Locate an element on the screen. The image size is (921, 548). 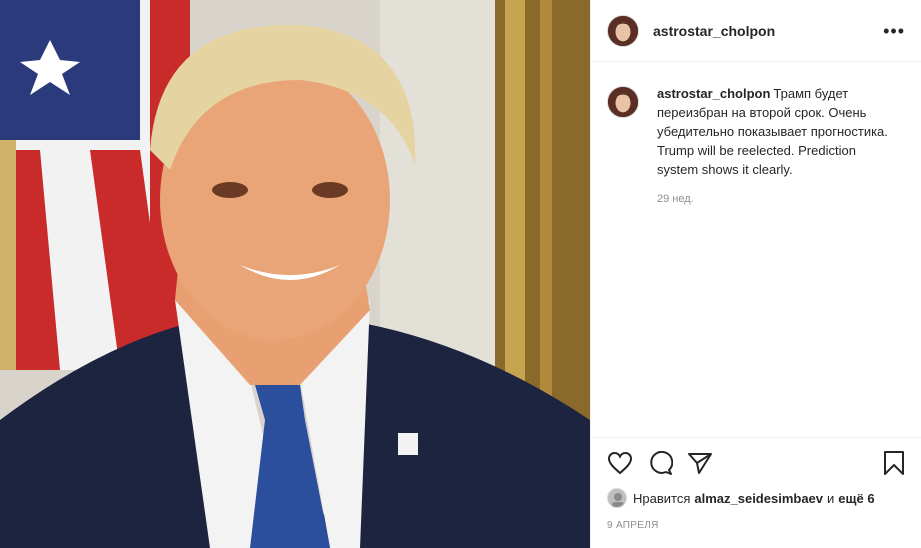
bookmark-icon is located at coordinates (894, 463).